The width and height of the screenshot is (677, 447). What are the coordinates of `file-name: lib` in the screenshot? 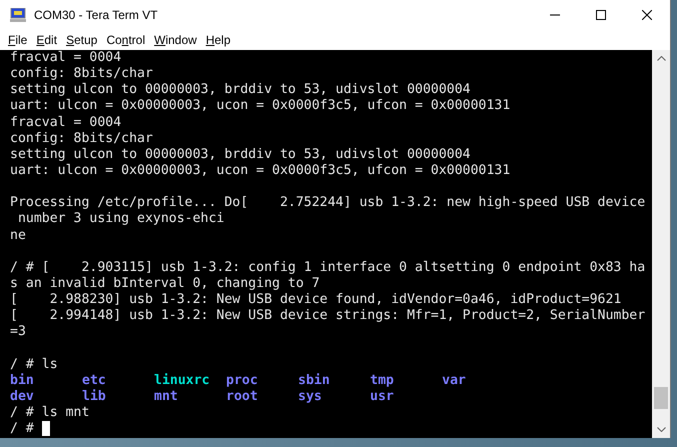 It's located at (94, 397).